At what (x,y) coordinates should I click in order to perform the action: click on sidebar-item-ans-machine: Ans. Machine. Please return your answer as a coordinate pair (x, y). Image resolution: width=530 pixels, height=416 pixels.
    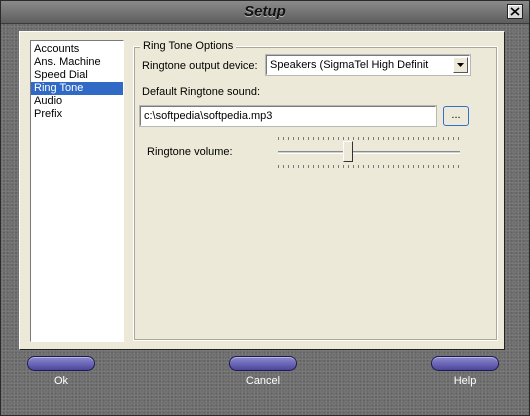
    Looking at the image, I should click on (77, 62).